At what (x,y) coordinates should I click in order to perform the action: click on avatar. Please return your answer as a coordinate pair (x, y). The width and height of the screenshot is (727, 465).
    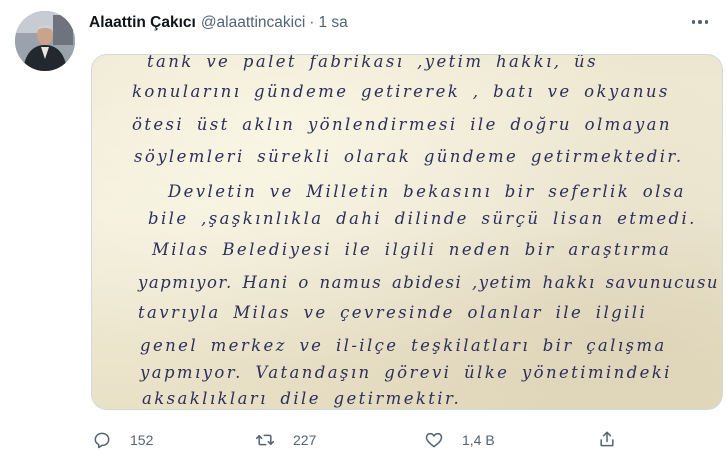
    Looking at the image, I should click on (45, 41).